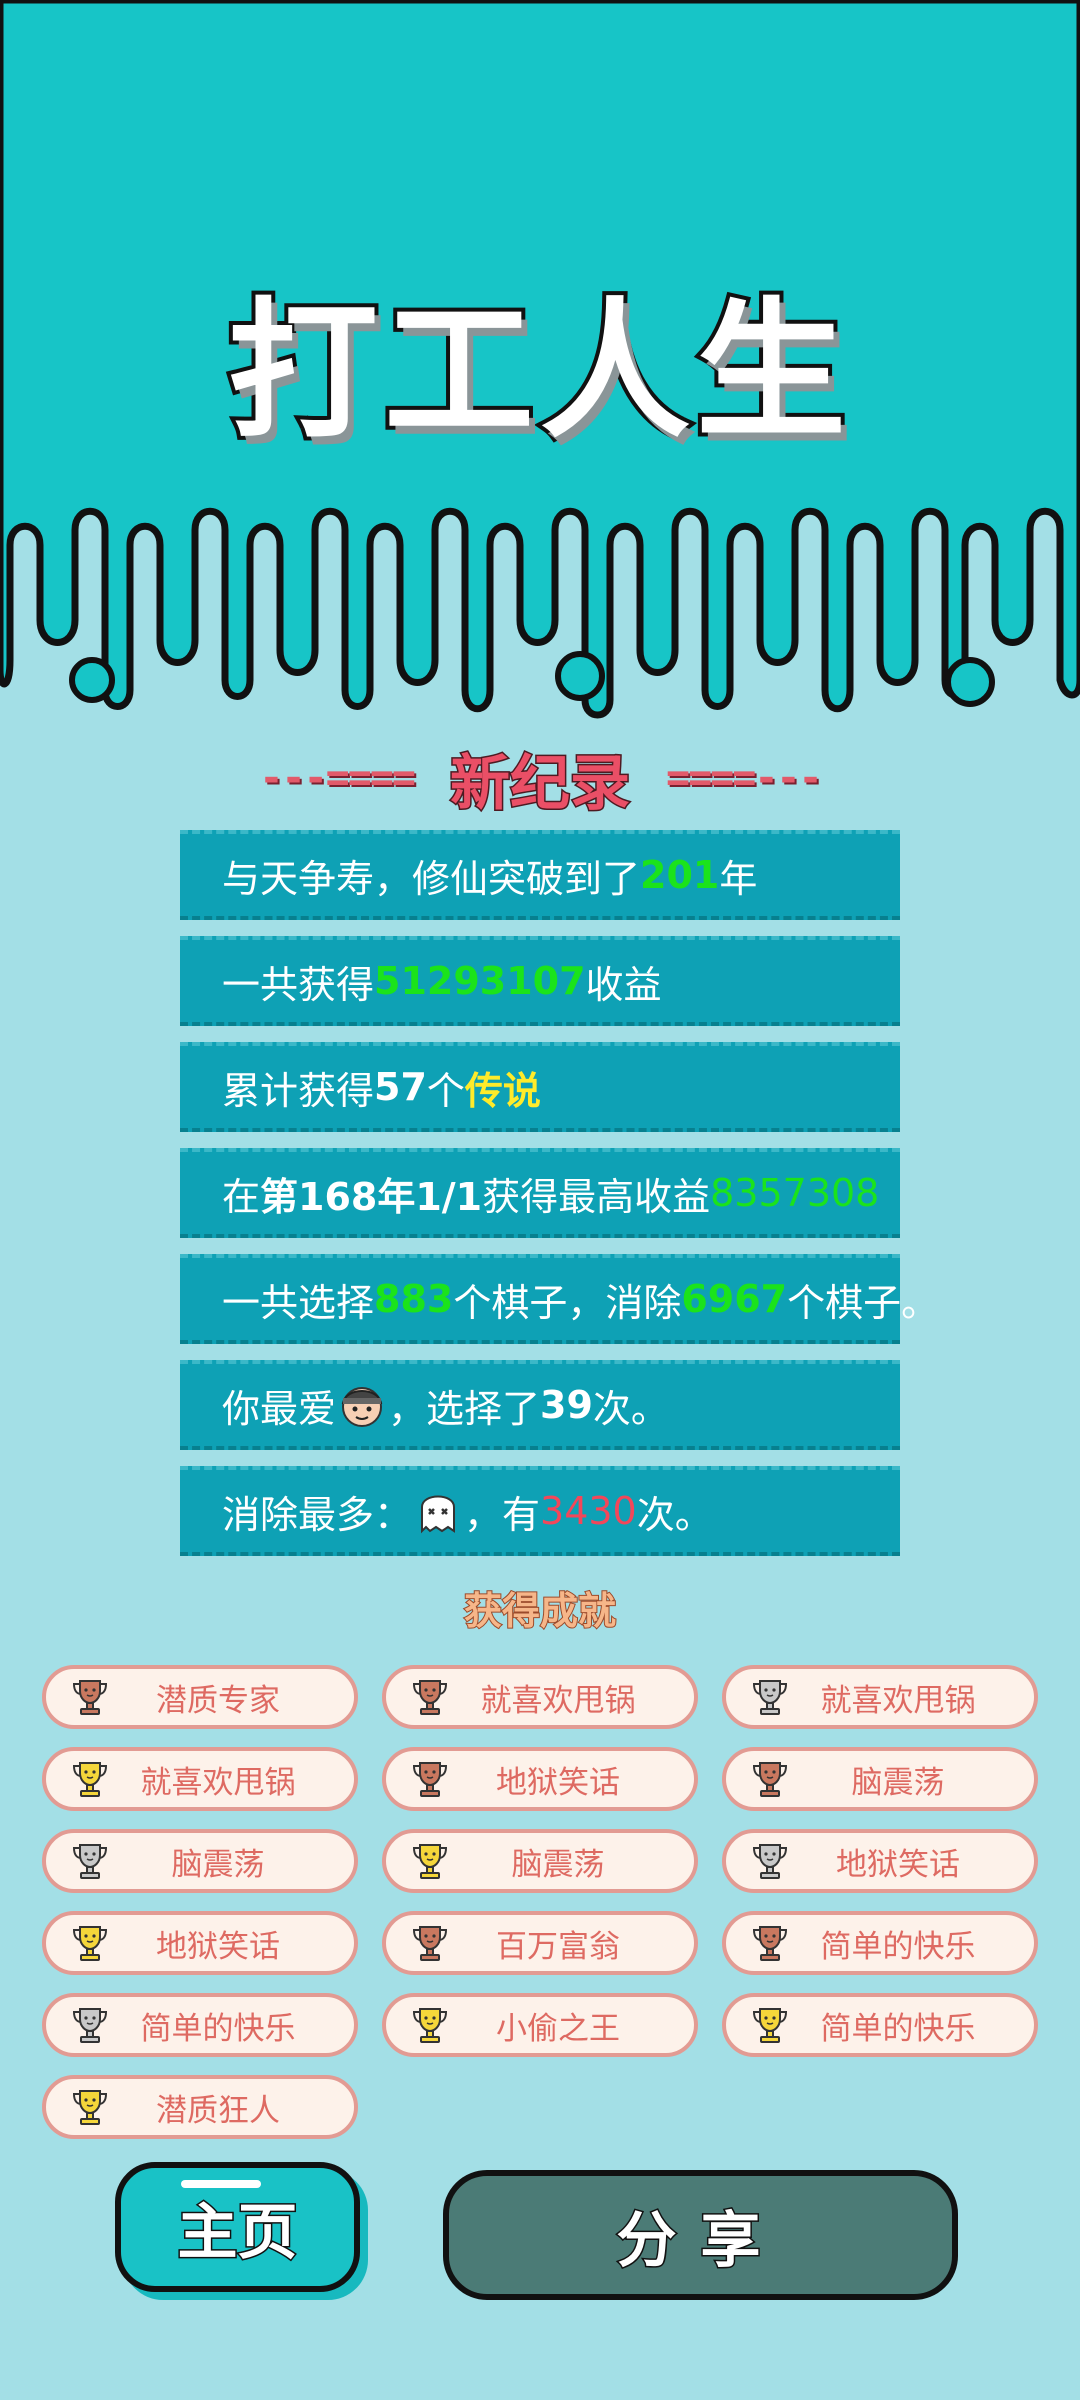 The width and height of the screenshot is (1080, 2400). I want to click on stat-value: 201, so click(680, 875).